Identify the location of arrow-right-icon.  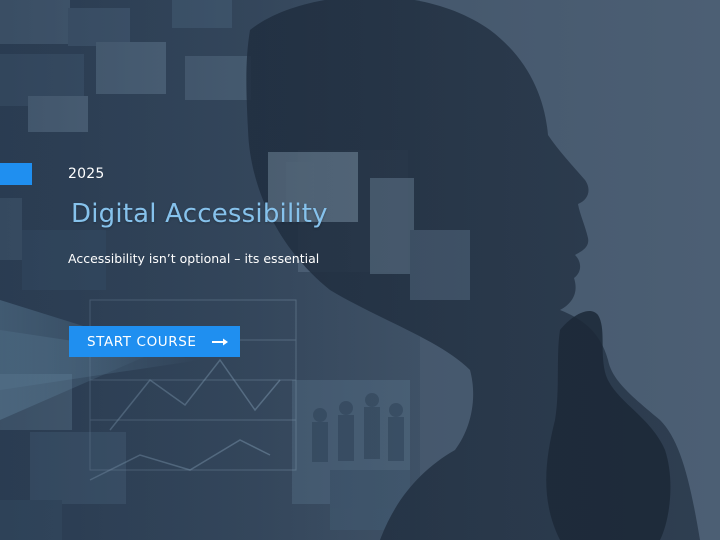
(220, 342).